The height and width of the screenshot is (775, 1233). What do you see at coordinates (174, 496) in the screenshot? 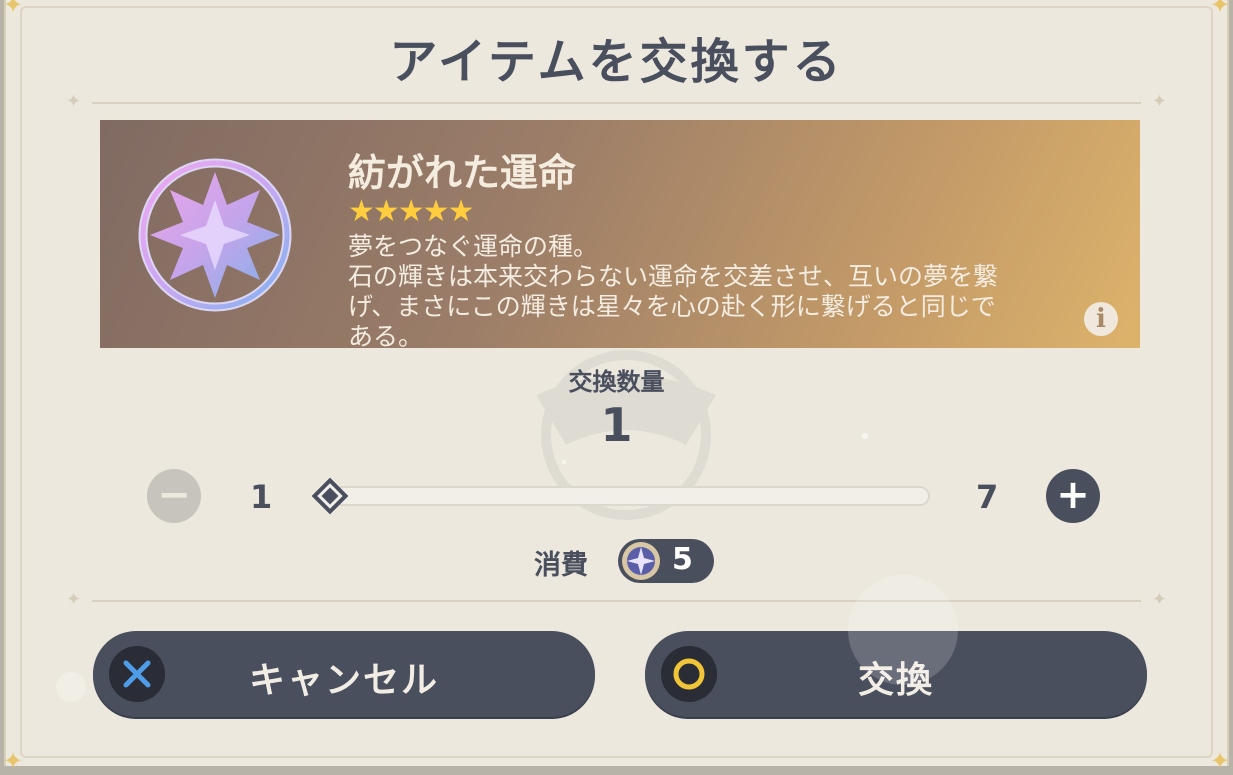
I see `decrease-button: −` at bounding box center [174, 496].